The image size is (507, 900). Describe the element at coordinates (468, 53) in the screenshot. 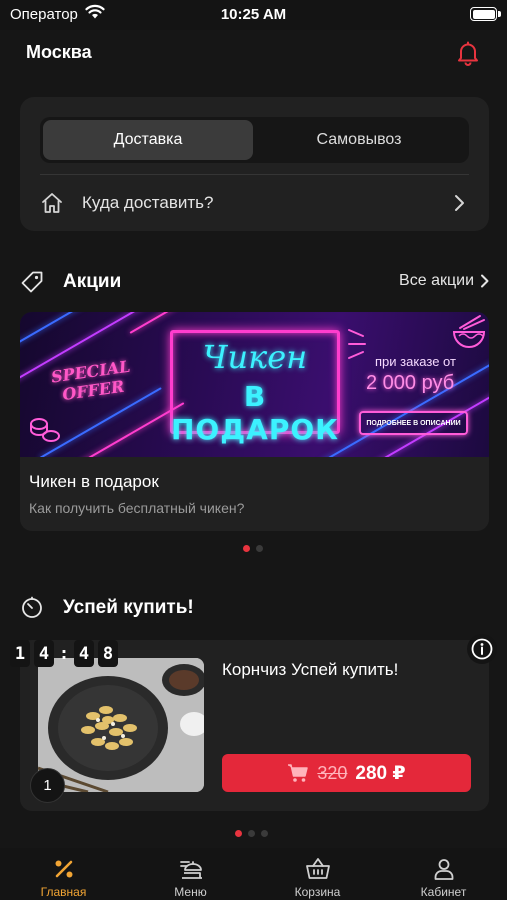

I see `notification-bell-icon` at that location.